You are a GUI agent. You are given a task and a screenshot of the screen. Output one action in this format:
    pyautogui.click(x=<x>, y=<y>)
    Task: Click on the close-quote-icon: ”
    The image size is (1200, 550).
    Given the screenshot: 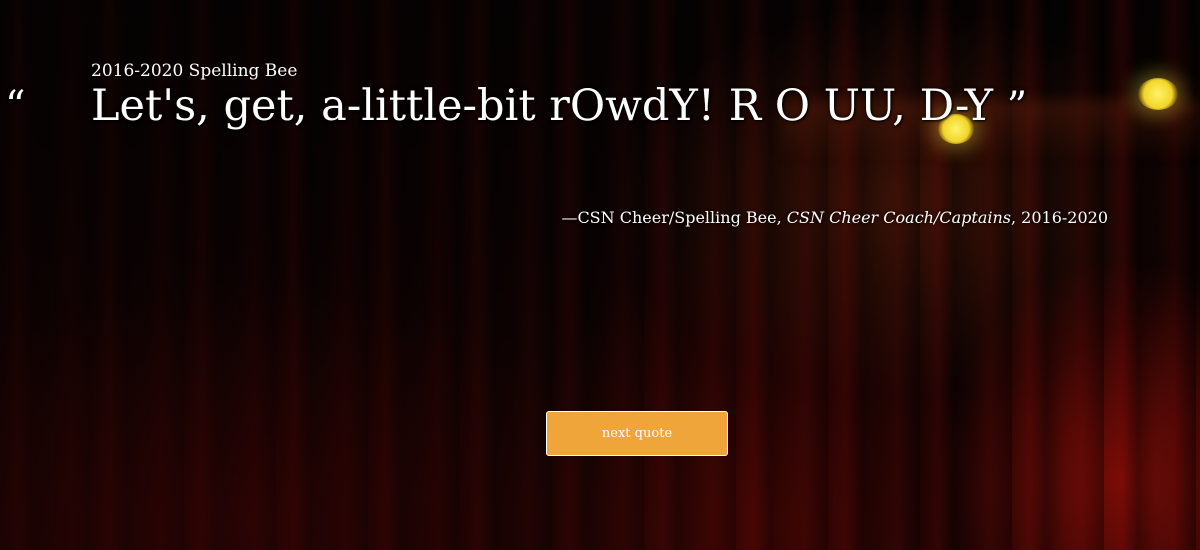 What is the action you would take?
    pyautogui.click(x=1017, y=107)
    